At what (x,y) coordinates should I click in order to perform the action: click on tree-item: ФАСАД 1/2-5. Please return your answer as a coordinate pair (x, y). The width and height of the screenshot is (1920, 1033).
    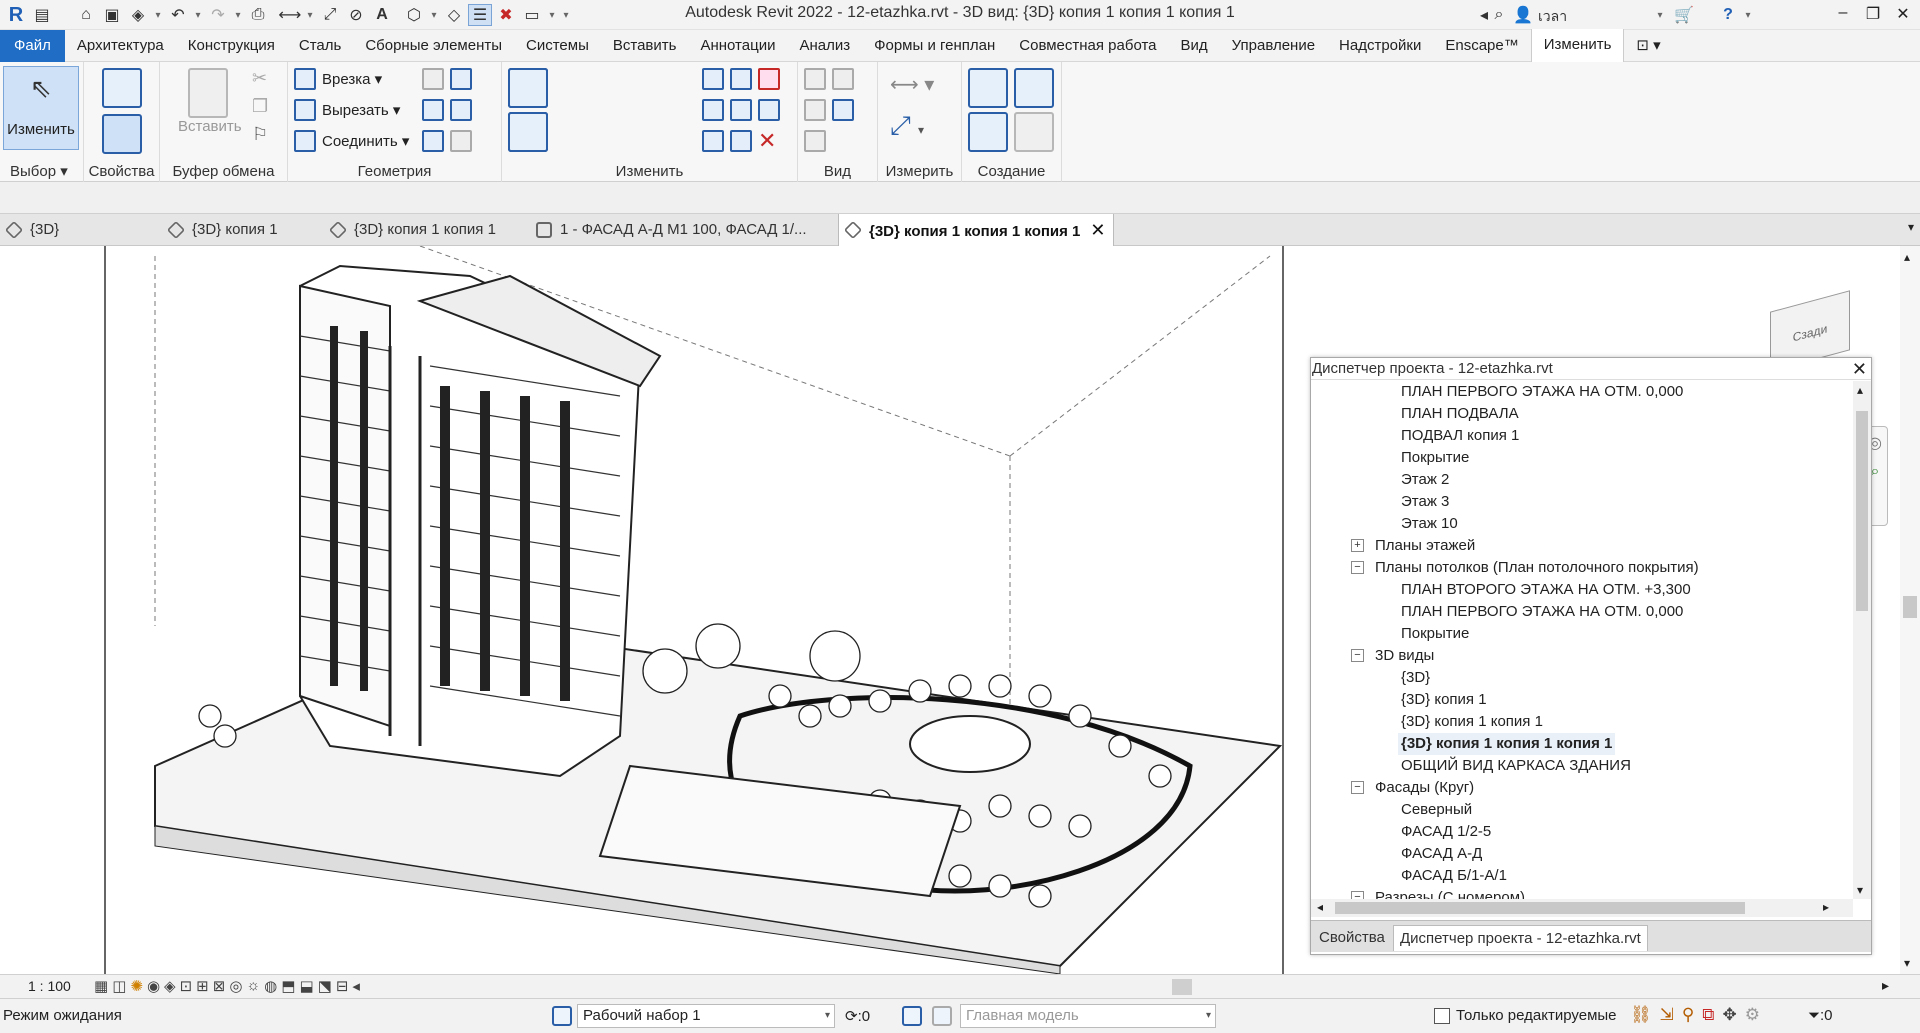
    Looking at the image, I should click on (1446, 832).